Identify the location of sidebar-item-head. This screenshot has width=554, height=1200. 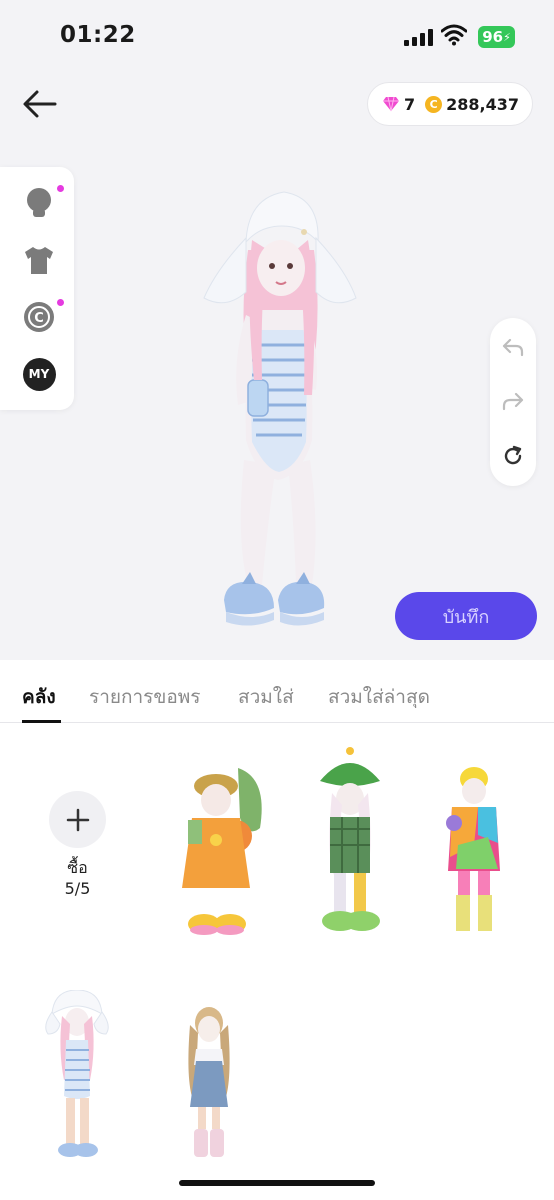
(42, 202).